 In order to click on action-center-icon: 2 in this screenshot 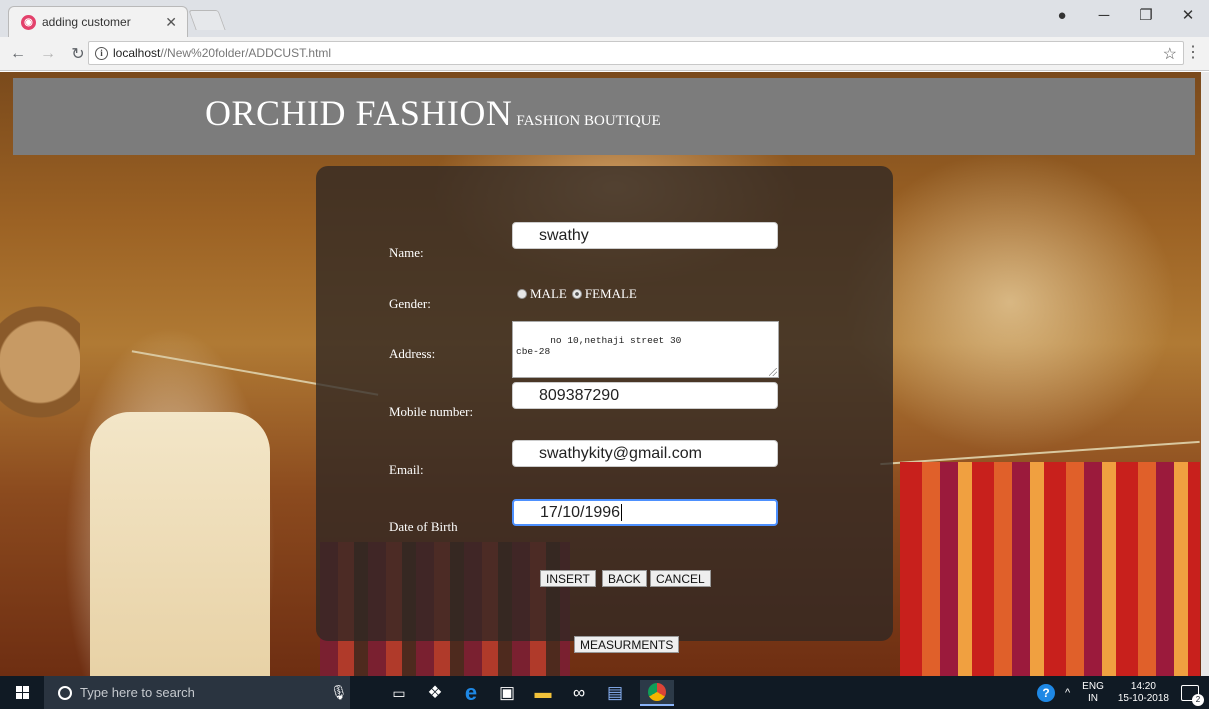, I will do `click(1192, 695)`.